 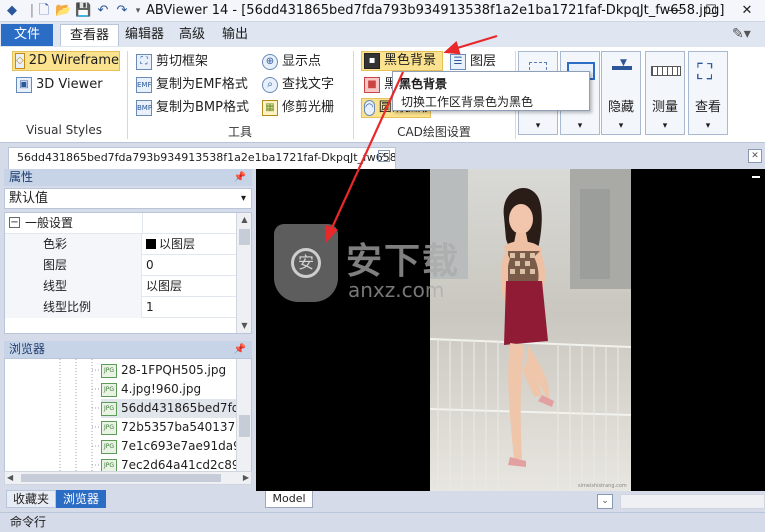 What do you see at coordinates (384, 156) in the screenshot?
I see `close-tab-icon: ✕` at bounding box center [384, 156].